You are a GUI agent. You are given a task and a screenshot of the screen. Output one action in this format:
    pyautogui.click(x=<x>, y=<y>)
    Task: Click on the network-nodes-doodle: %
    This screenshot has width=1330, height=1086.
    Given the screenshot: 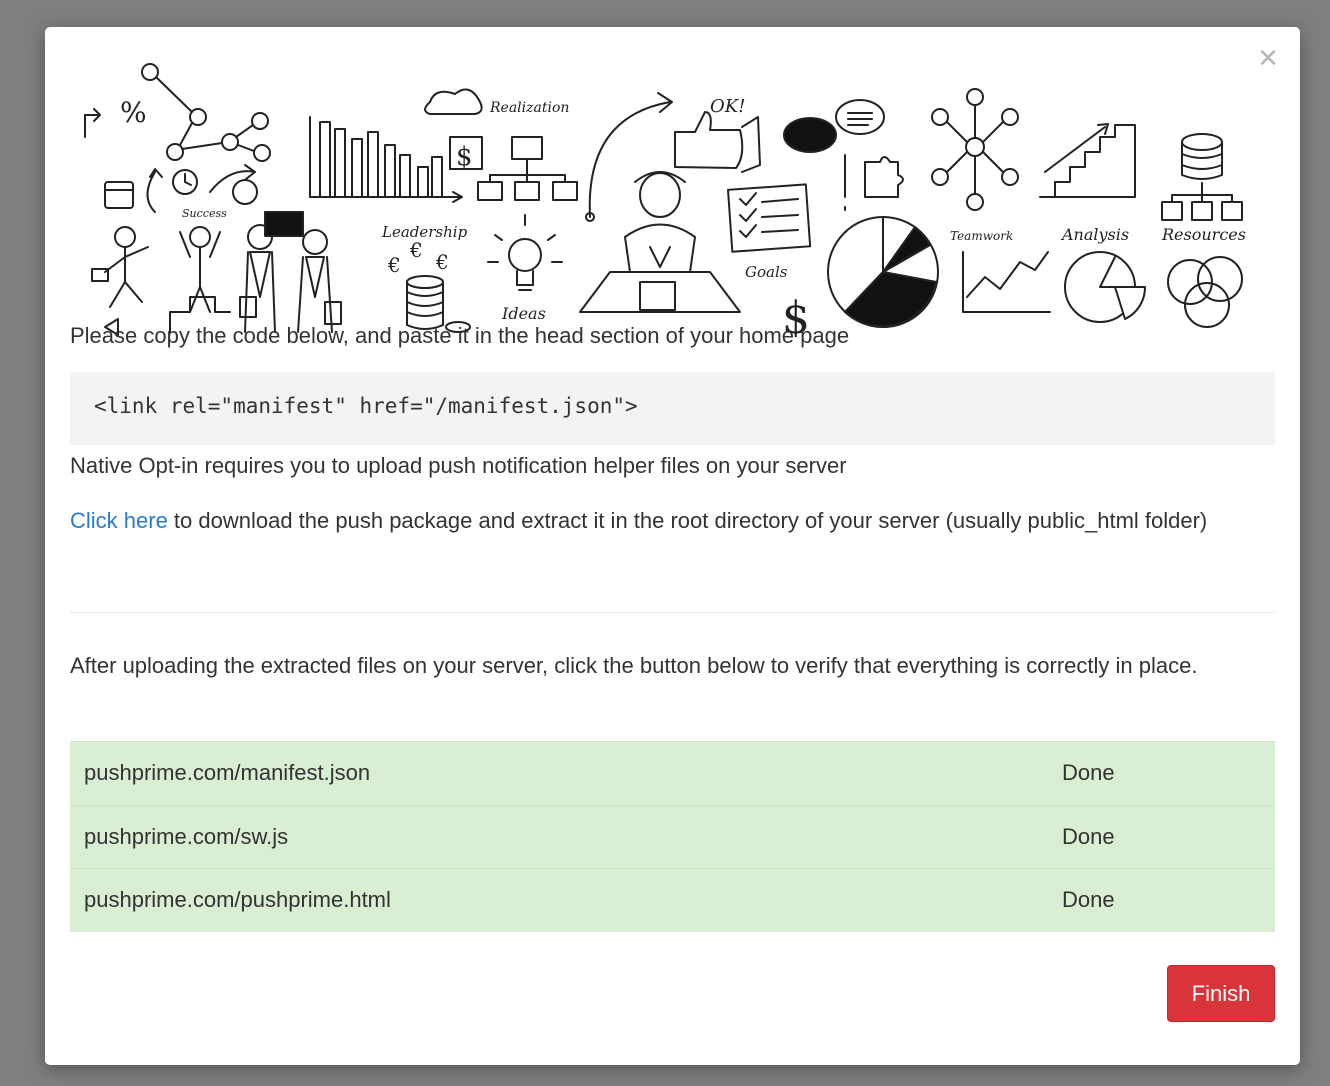 What is the action you would take?
    pyautogui.click(x=177, y=136)
    